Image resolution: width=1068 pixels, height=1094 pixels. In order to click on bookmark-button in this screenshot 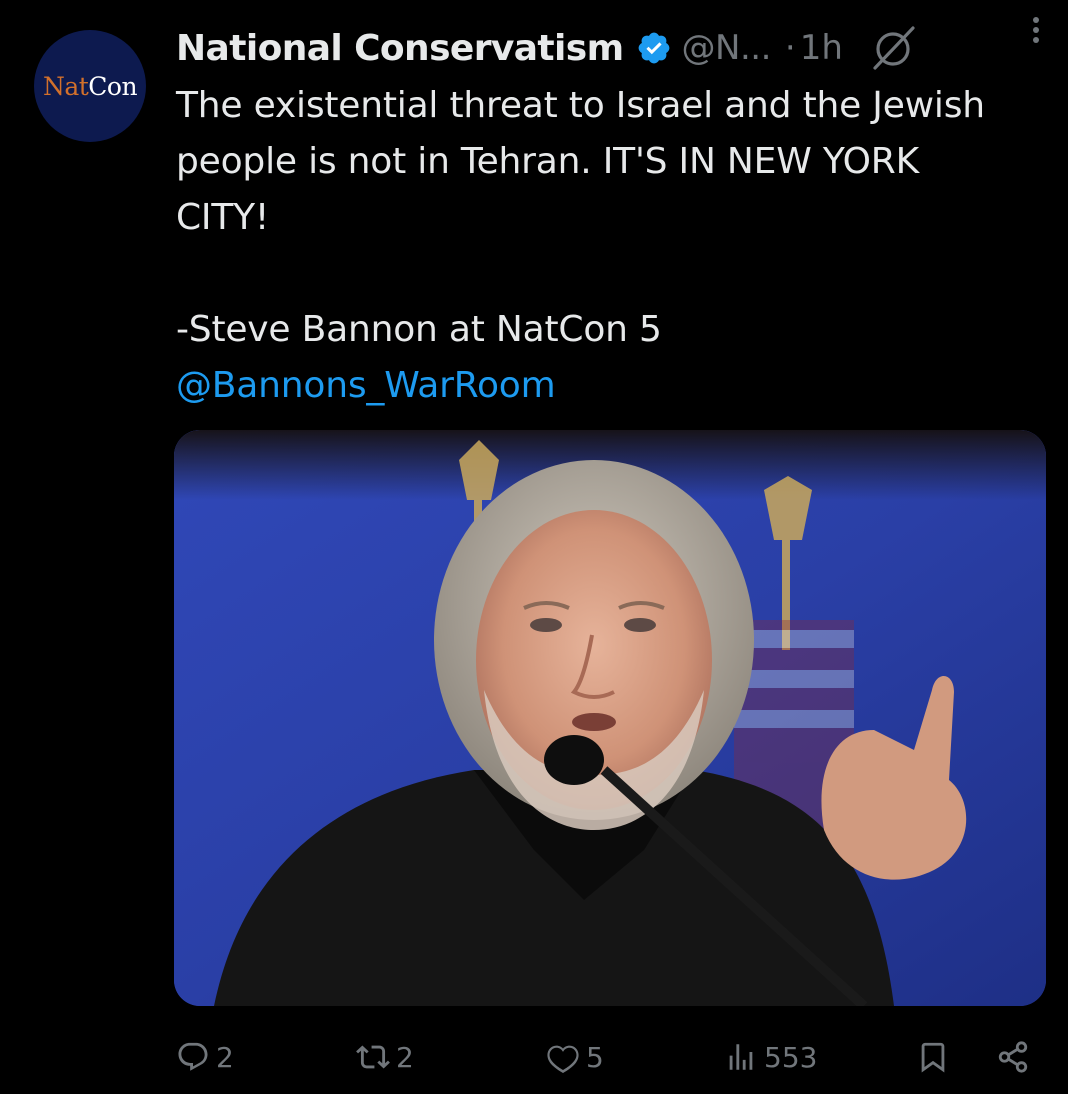, I will do `click(933, 1057)`.